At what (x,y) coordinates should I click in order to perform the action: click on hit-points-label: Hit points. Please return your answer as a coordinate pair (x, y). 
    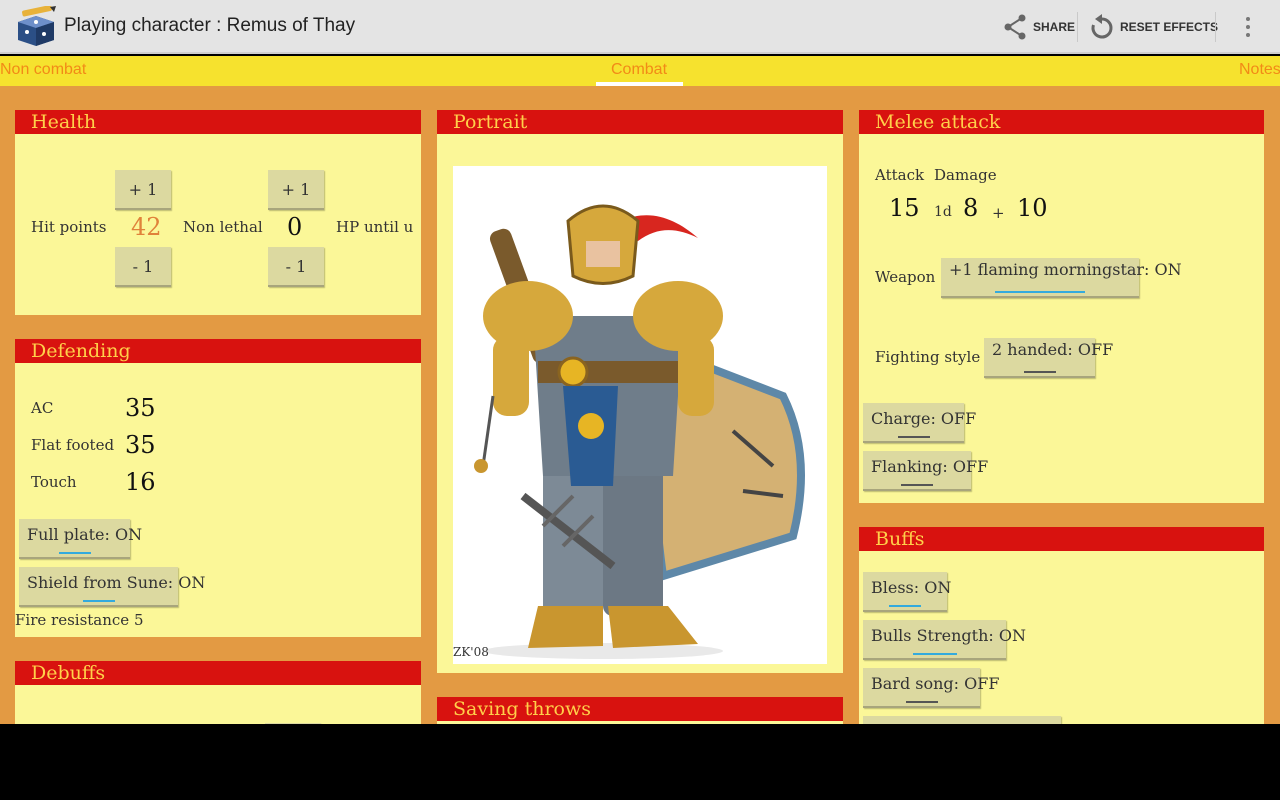
    Looking at the image, I should click on (69, 227).